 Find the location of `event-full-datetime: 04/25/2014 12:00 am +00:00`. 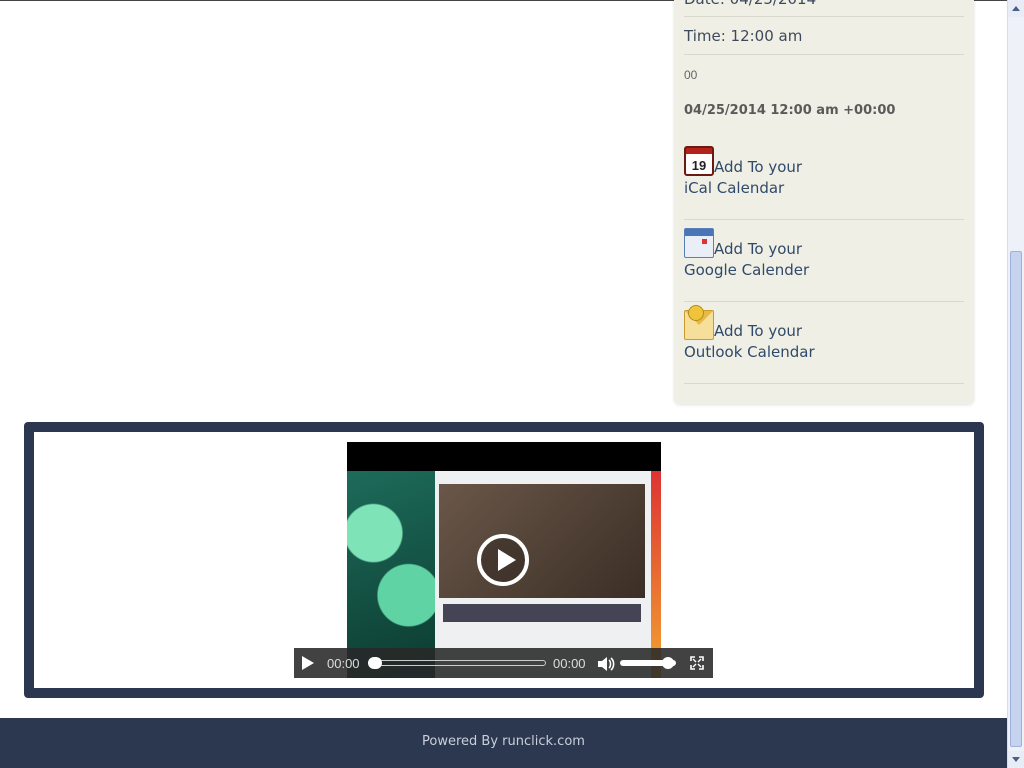

event-full-datetime: 04/25/2014 12:00 am +00:00 is located at coordinates (790, 110).